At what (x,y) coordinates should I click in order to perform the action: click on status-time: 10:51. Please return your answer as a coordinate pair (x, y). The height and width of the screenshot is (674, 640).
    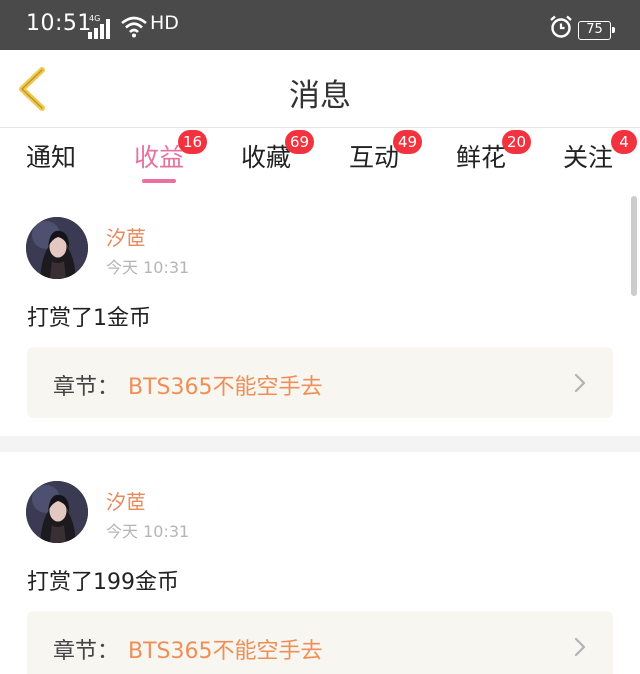
    Looking at the image, I should click on (59, 23).